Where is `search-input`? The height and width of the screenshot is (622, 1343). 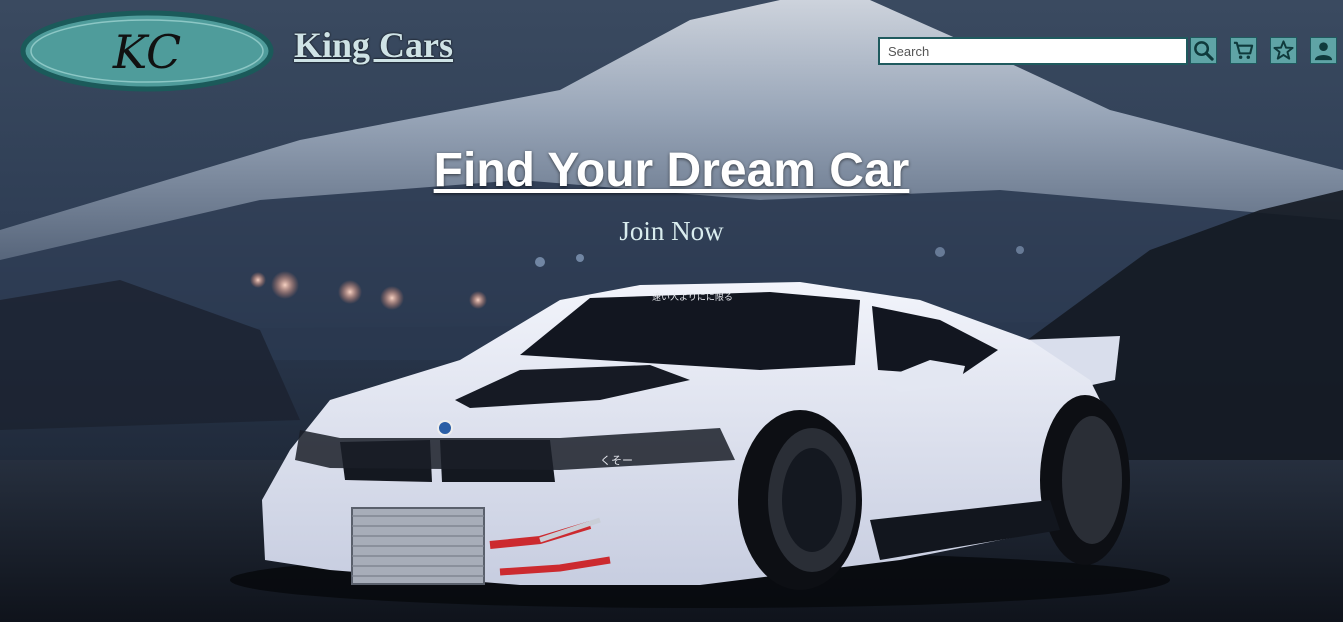 search-input is located at coordinates (1033, 51).